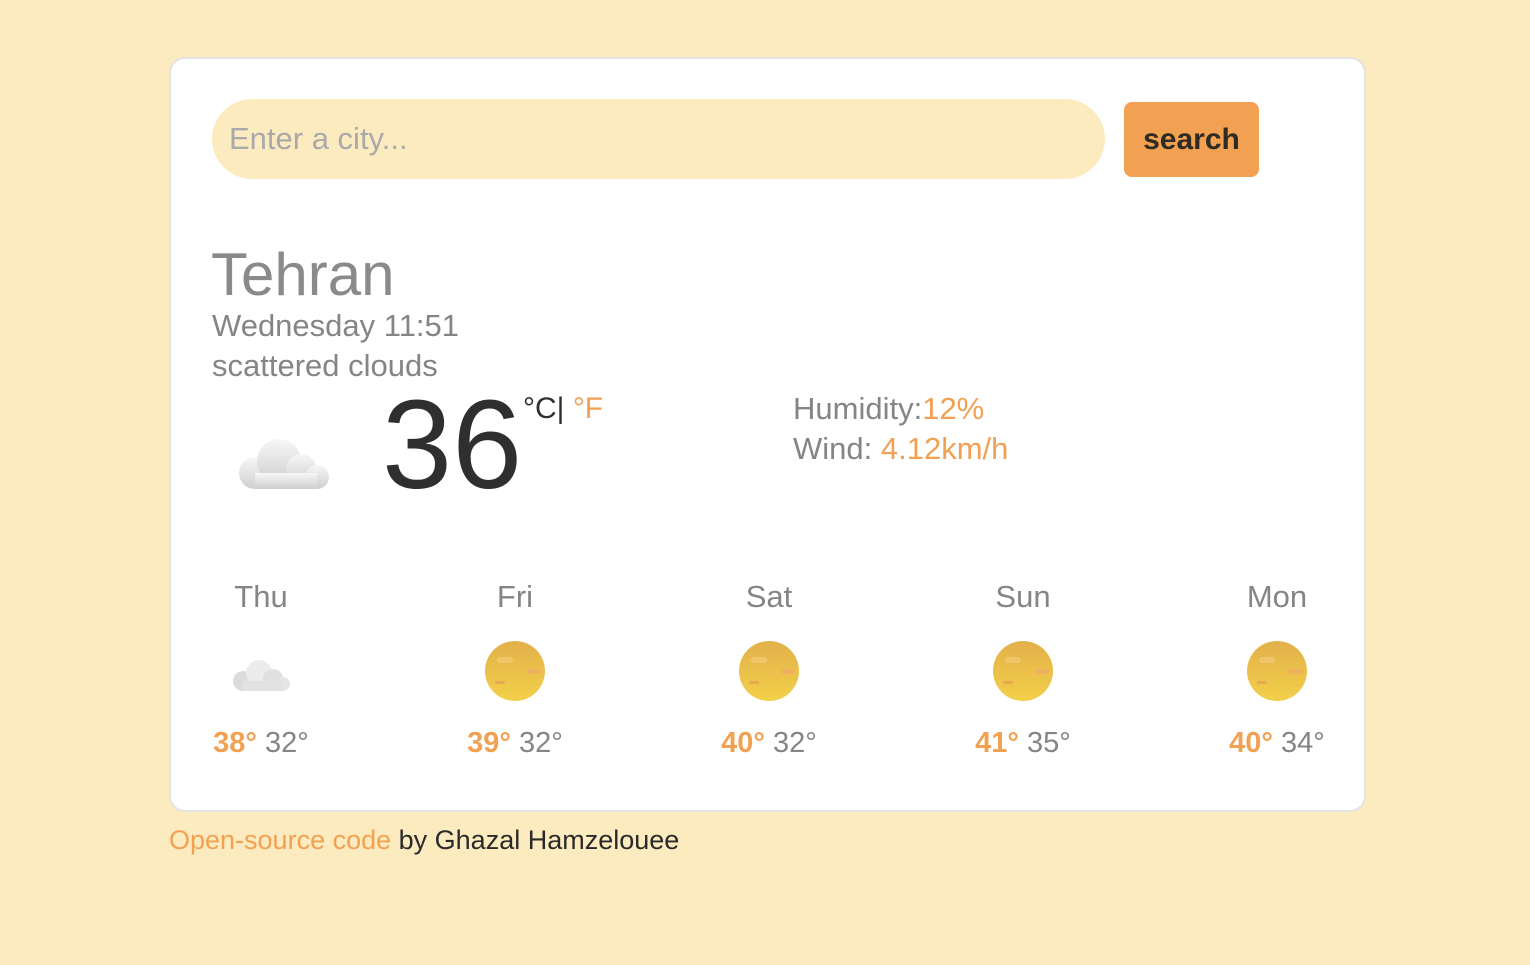 This screenshot has width=1530, height=965. I want to click on forecast-day-name: Sat, so click(769, 596).